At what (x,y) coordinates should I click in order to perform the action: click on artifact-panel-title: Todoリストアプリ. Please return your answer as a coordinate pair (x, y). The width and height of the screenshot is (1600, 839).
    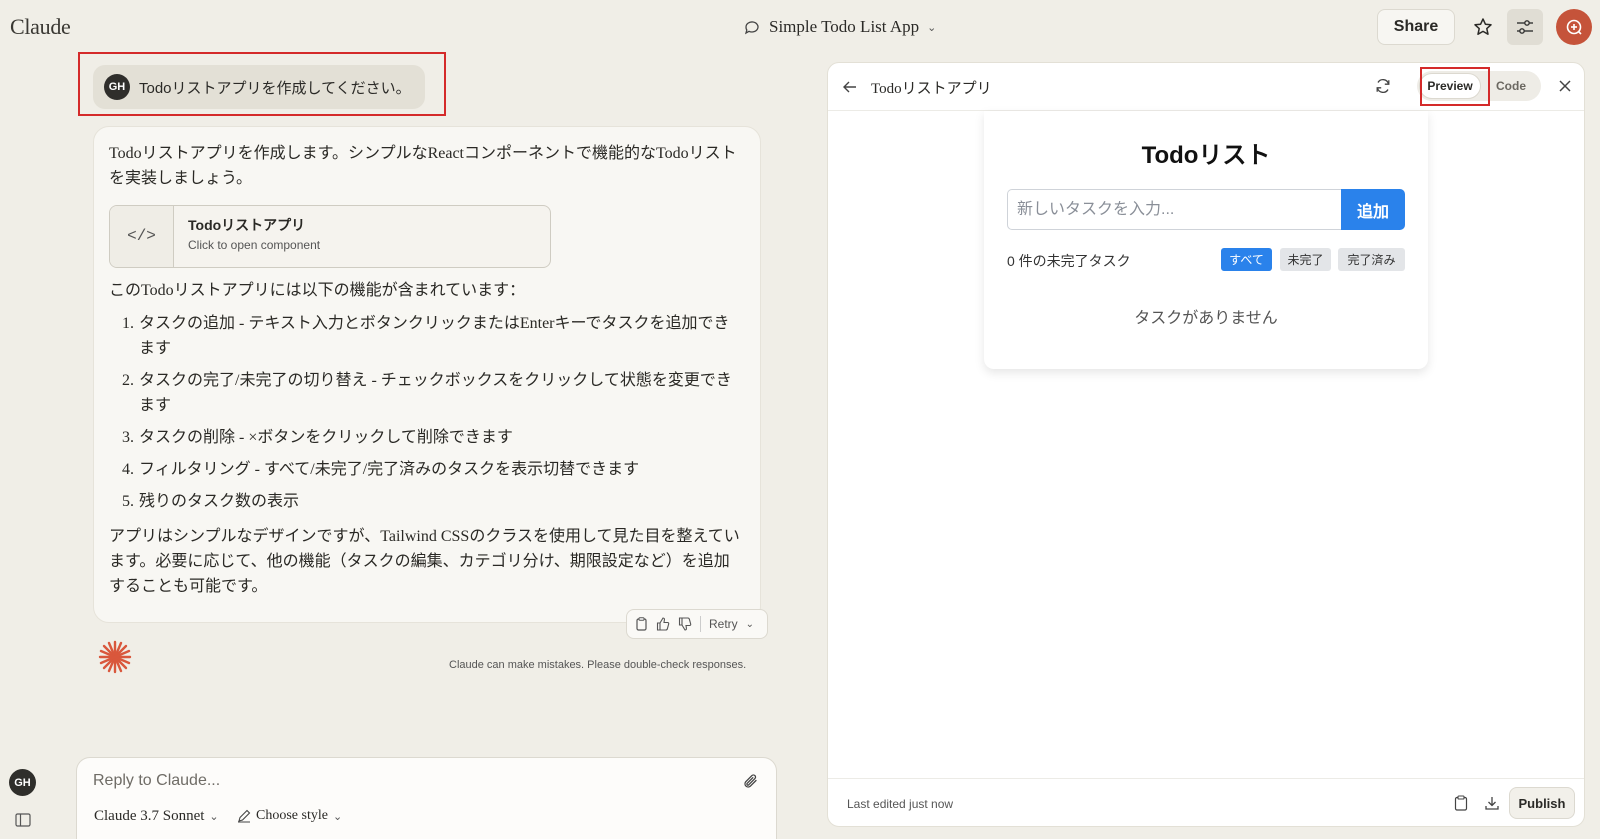
    Looking at the image, I should click on (931, 89).